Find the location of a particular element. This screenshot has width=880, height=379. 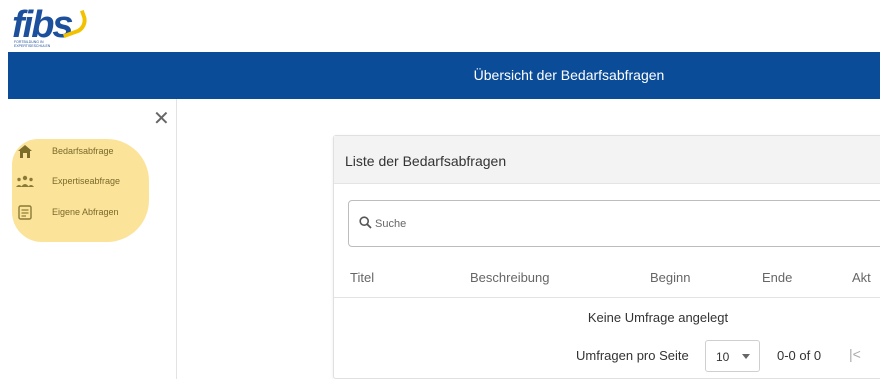

fibs-logo: fibs FORTBILDUNG IN EXPERTISESCHULEN is located at coordinates (52, 27).